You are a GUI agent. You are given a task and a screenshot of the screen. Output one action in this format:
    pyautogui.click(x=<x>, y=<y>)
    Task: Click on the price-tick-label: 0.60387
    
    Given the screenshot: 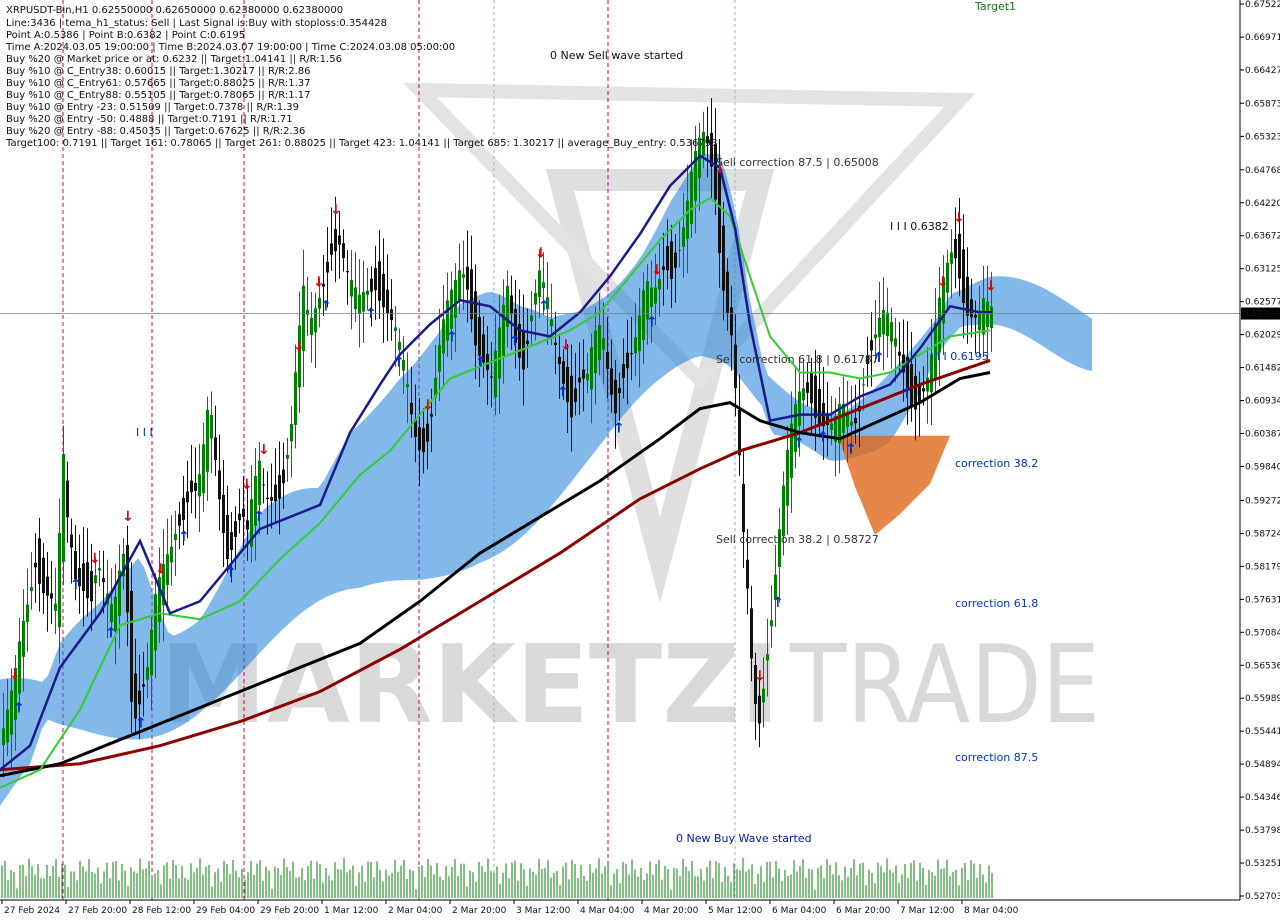 What is the action you would take?
    pyautogui.click(x=1262, y=434)
    